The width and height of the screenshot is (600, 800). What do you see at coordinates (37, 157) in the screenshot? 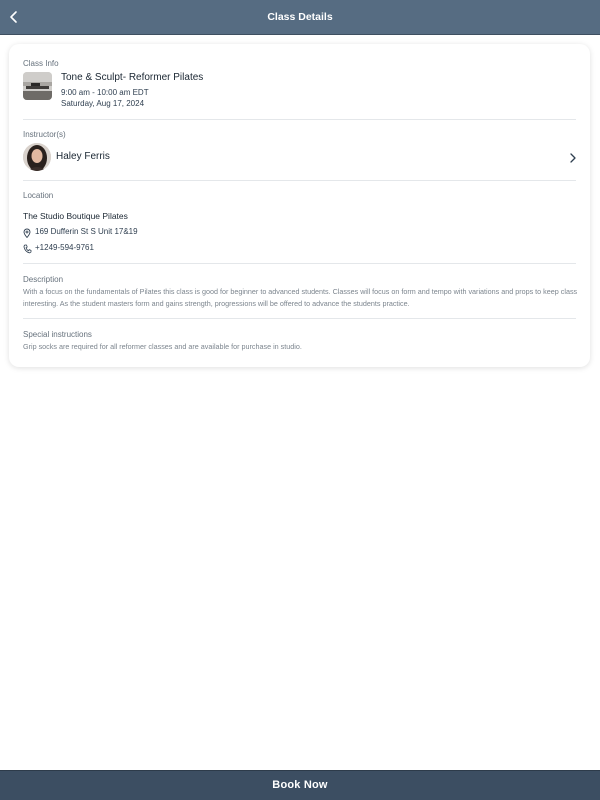
I see `avatar` at bounding box center [37, 157].